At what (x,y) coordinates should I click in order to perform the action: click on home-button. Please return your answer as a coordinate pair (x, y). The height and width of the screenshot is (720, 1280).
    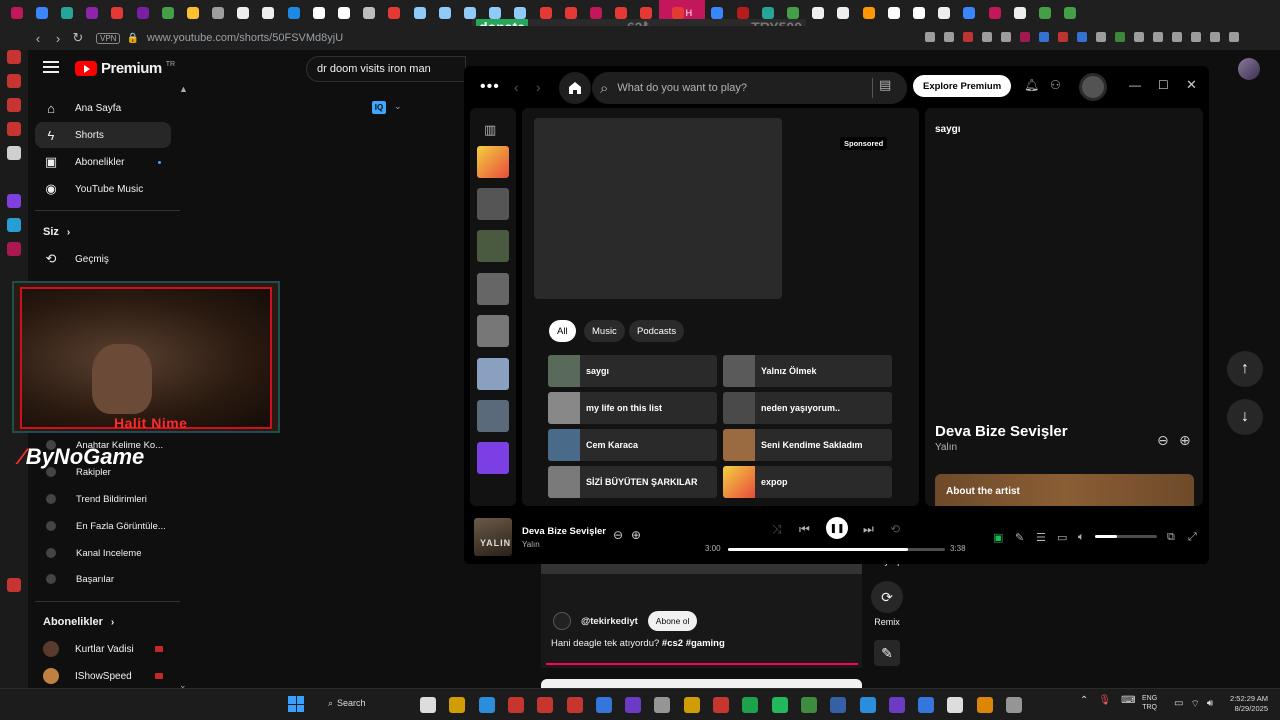
    Looking at the image, I should click on (575, 88).